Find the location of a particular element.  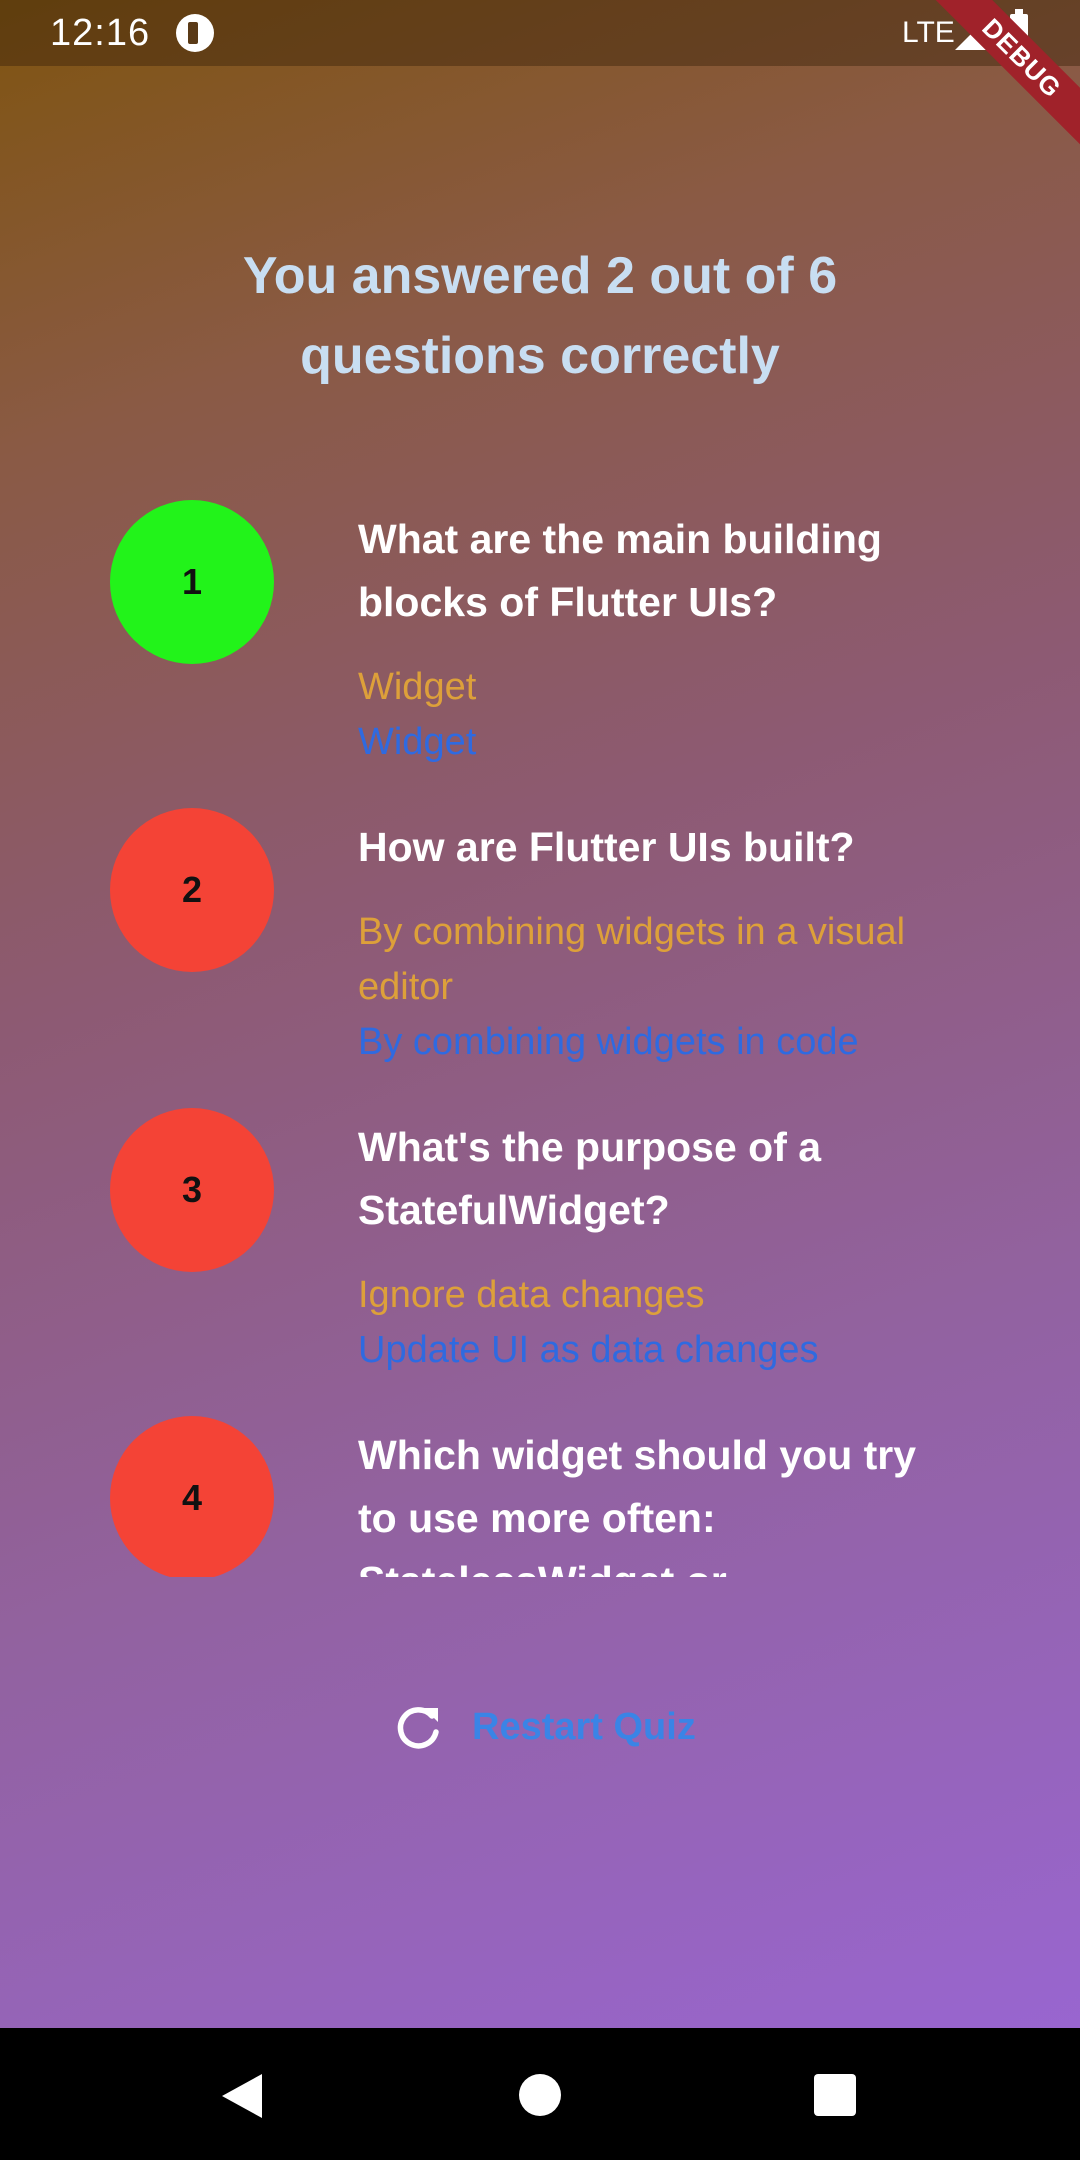

question-index-badge-incorrect: 3 is located at coordinates (192, 1190).